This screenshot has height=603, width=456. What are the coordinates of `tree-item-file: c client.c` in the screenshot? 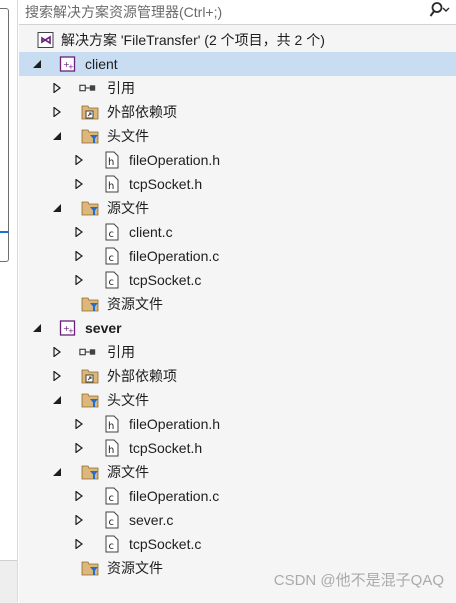 It's located at (237, 232).